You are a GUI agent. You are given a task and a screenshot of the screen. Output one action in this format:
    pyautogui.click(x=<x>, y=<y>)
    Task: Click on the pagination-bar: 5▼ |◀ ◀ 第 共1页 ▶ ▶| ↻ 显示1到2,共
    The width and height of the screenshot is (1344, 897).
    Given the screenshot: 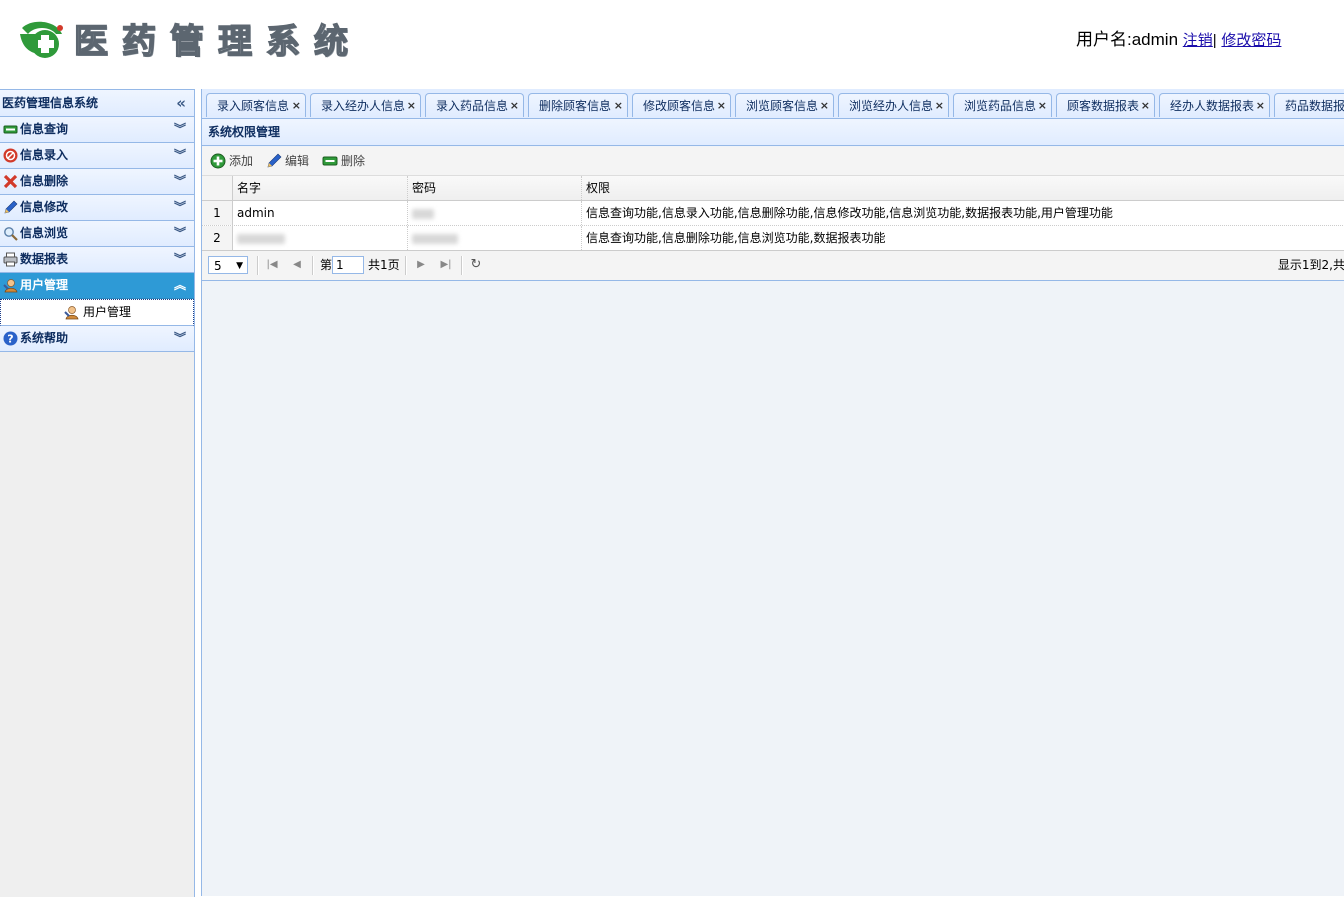 What is the action you would take?
    pyautogui.click(x=773, y=265)
    